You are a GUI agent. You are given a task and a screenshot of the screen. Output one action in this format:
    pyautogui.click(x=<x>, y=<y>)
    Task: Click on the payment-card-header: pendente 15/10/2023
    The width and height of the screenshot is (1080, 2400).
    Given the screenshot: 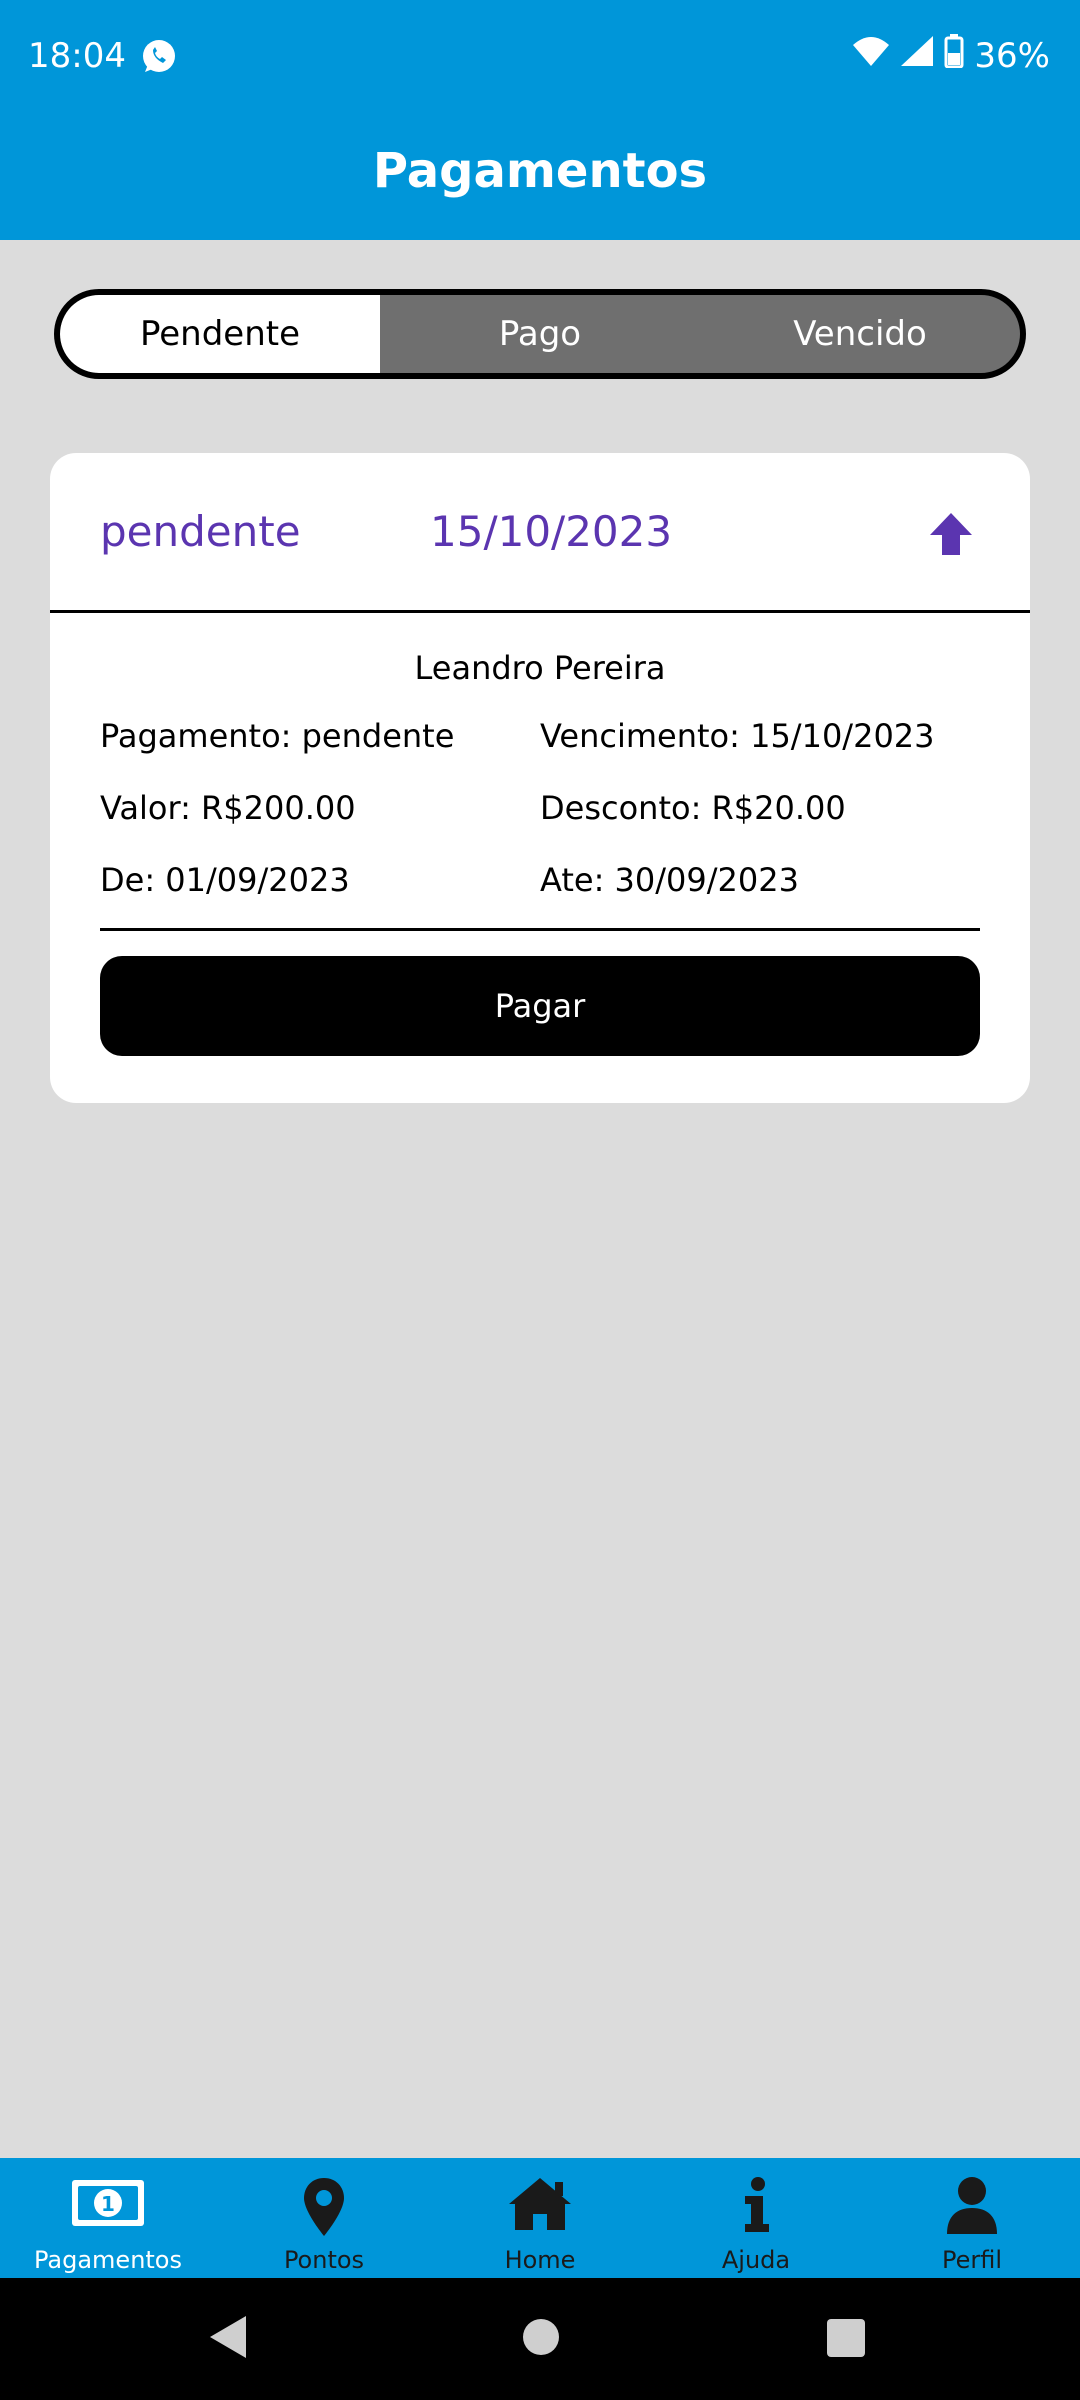 What is the action you would take?
    pyautogui.click(x=540, y=533)
    